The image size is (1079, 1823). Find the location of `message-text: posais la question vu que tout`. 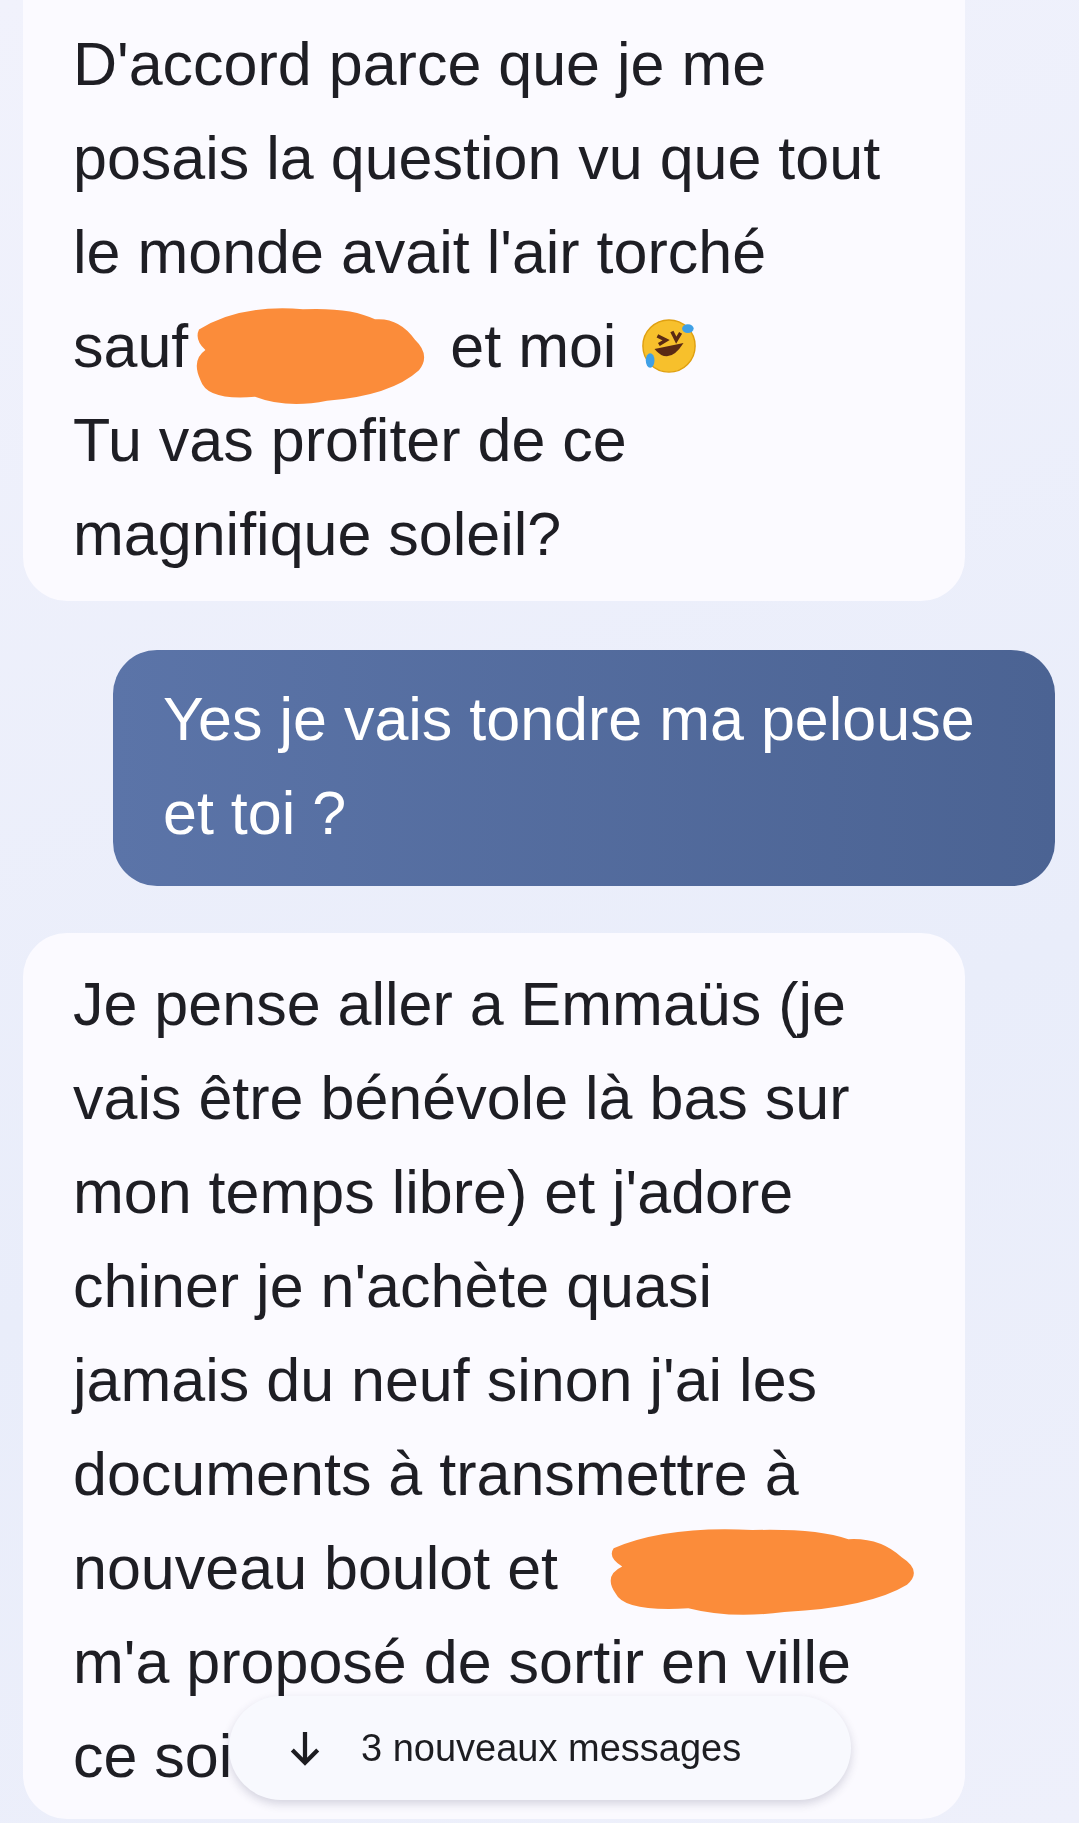

message-text: posais la question vu que tout is located at coordinates (477, 158).